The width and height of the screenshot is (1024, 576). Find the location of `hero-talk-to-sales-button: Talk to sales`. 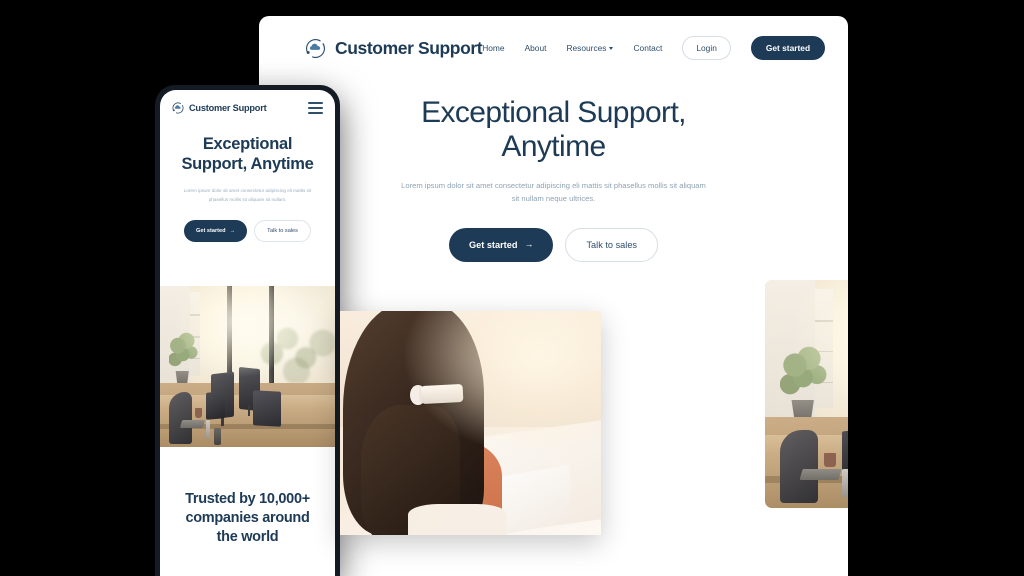

hero-talk-to-sales-button: Talk to sales is located at coordinates (612, 244).